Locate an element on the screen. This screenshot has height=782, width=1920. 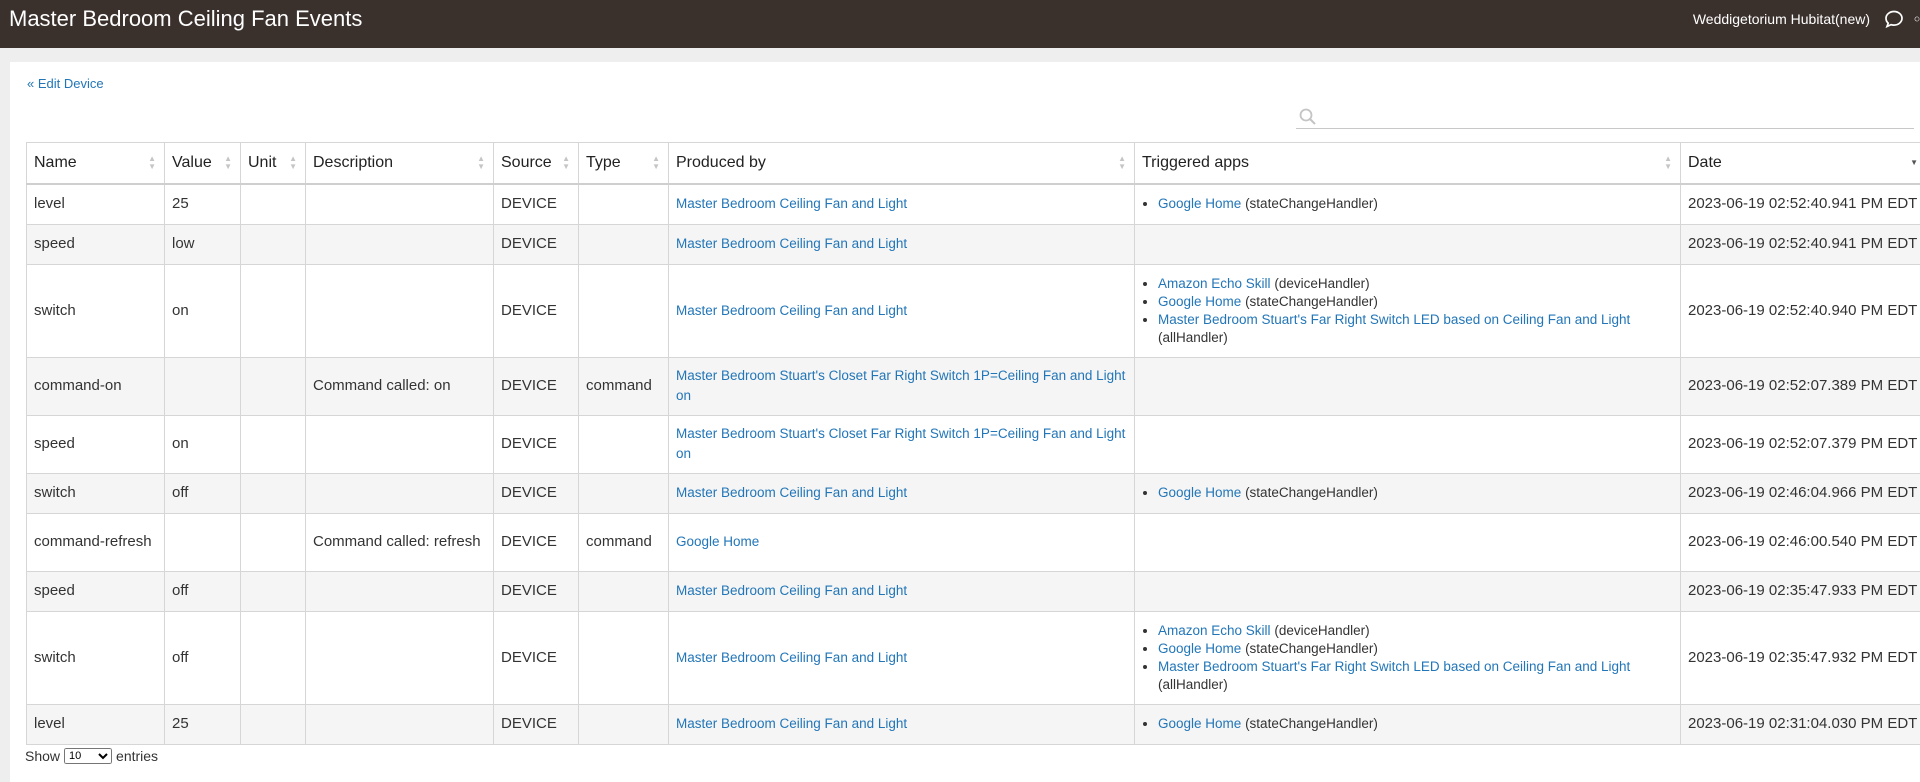
page-length-select: 10 is located at coordinates (88, 756).